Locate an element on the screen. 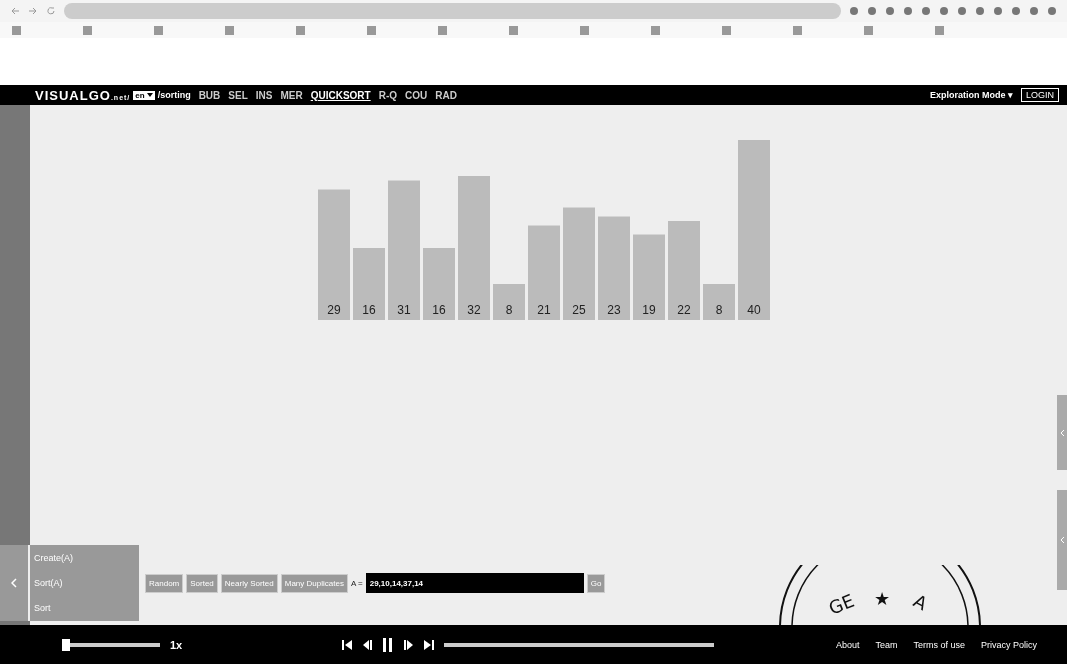  nav-link: QUICKSORT is located at coordinates (340, 95).